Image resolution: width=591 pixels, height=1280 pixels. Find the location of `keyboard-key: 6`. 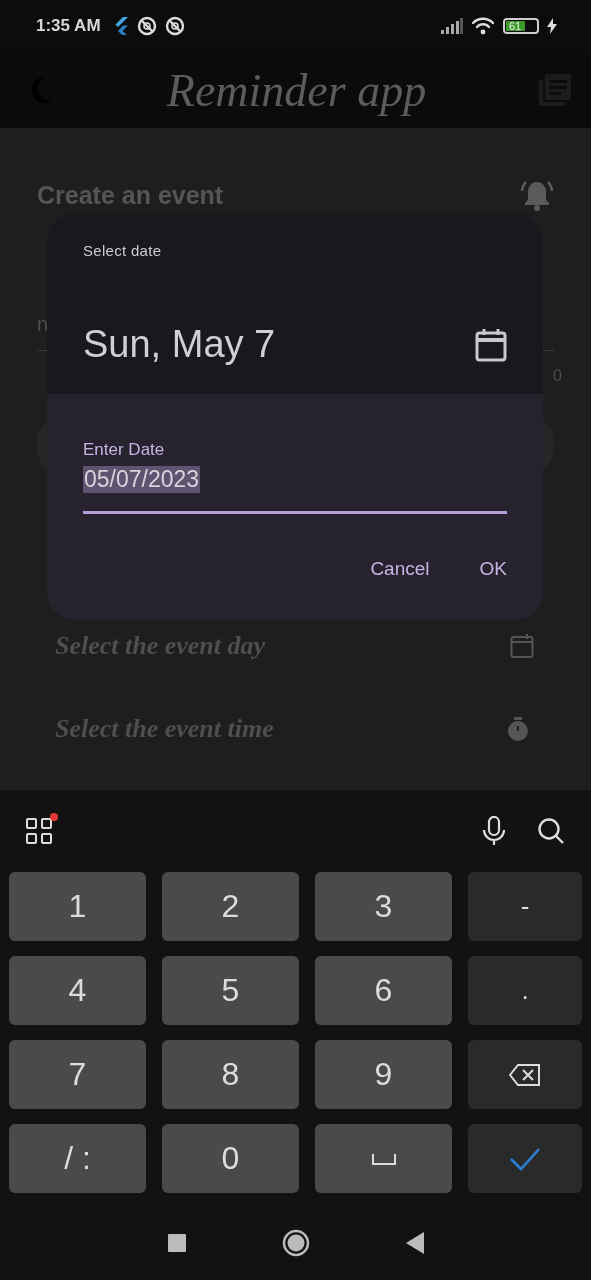

keyboard-key: 6 is located at coordinates (383, 990).